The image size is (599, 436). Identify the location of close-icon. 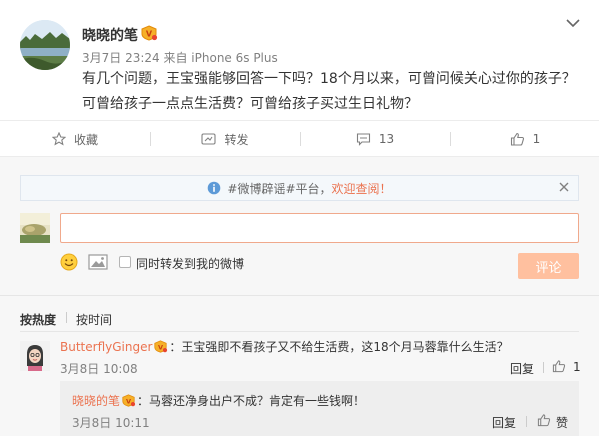
(564, 187).